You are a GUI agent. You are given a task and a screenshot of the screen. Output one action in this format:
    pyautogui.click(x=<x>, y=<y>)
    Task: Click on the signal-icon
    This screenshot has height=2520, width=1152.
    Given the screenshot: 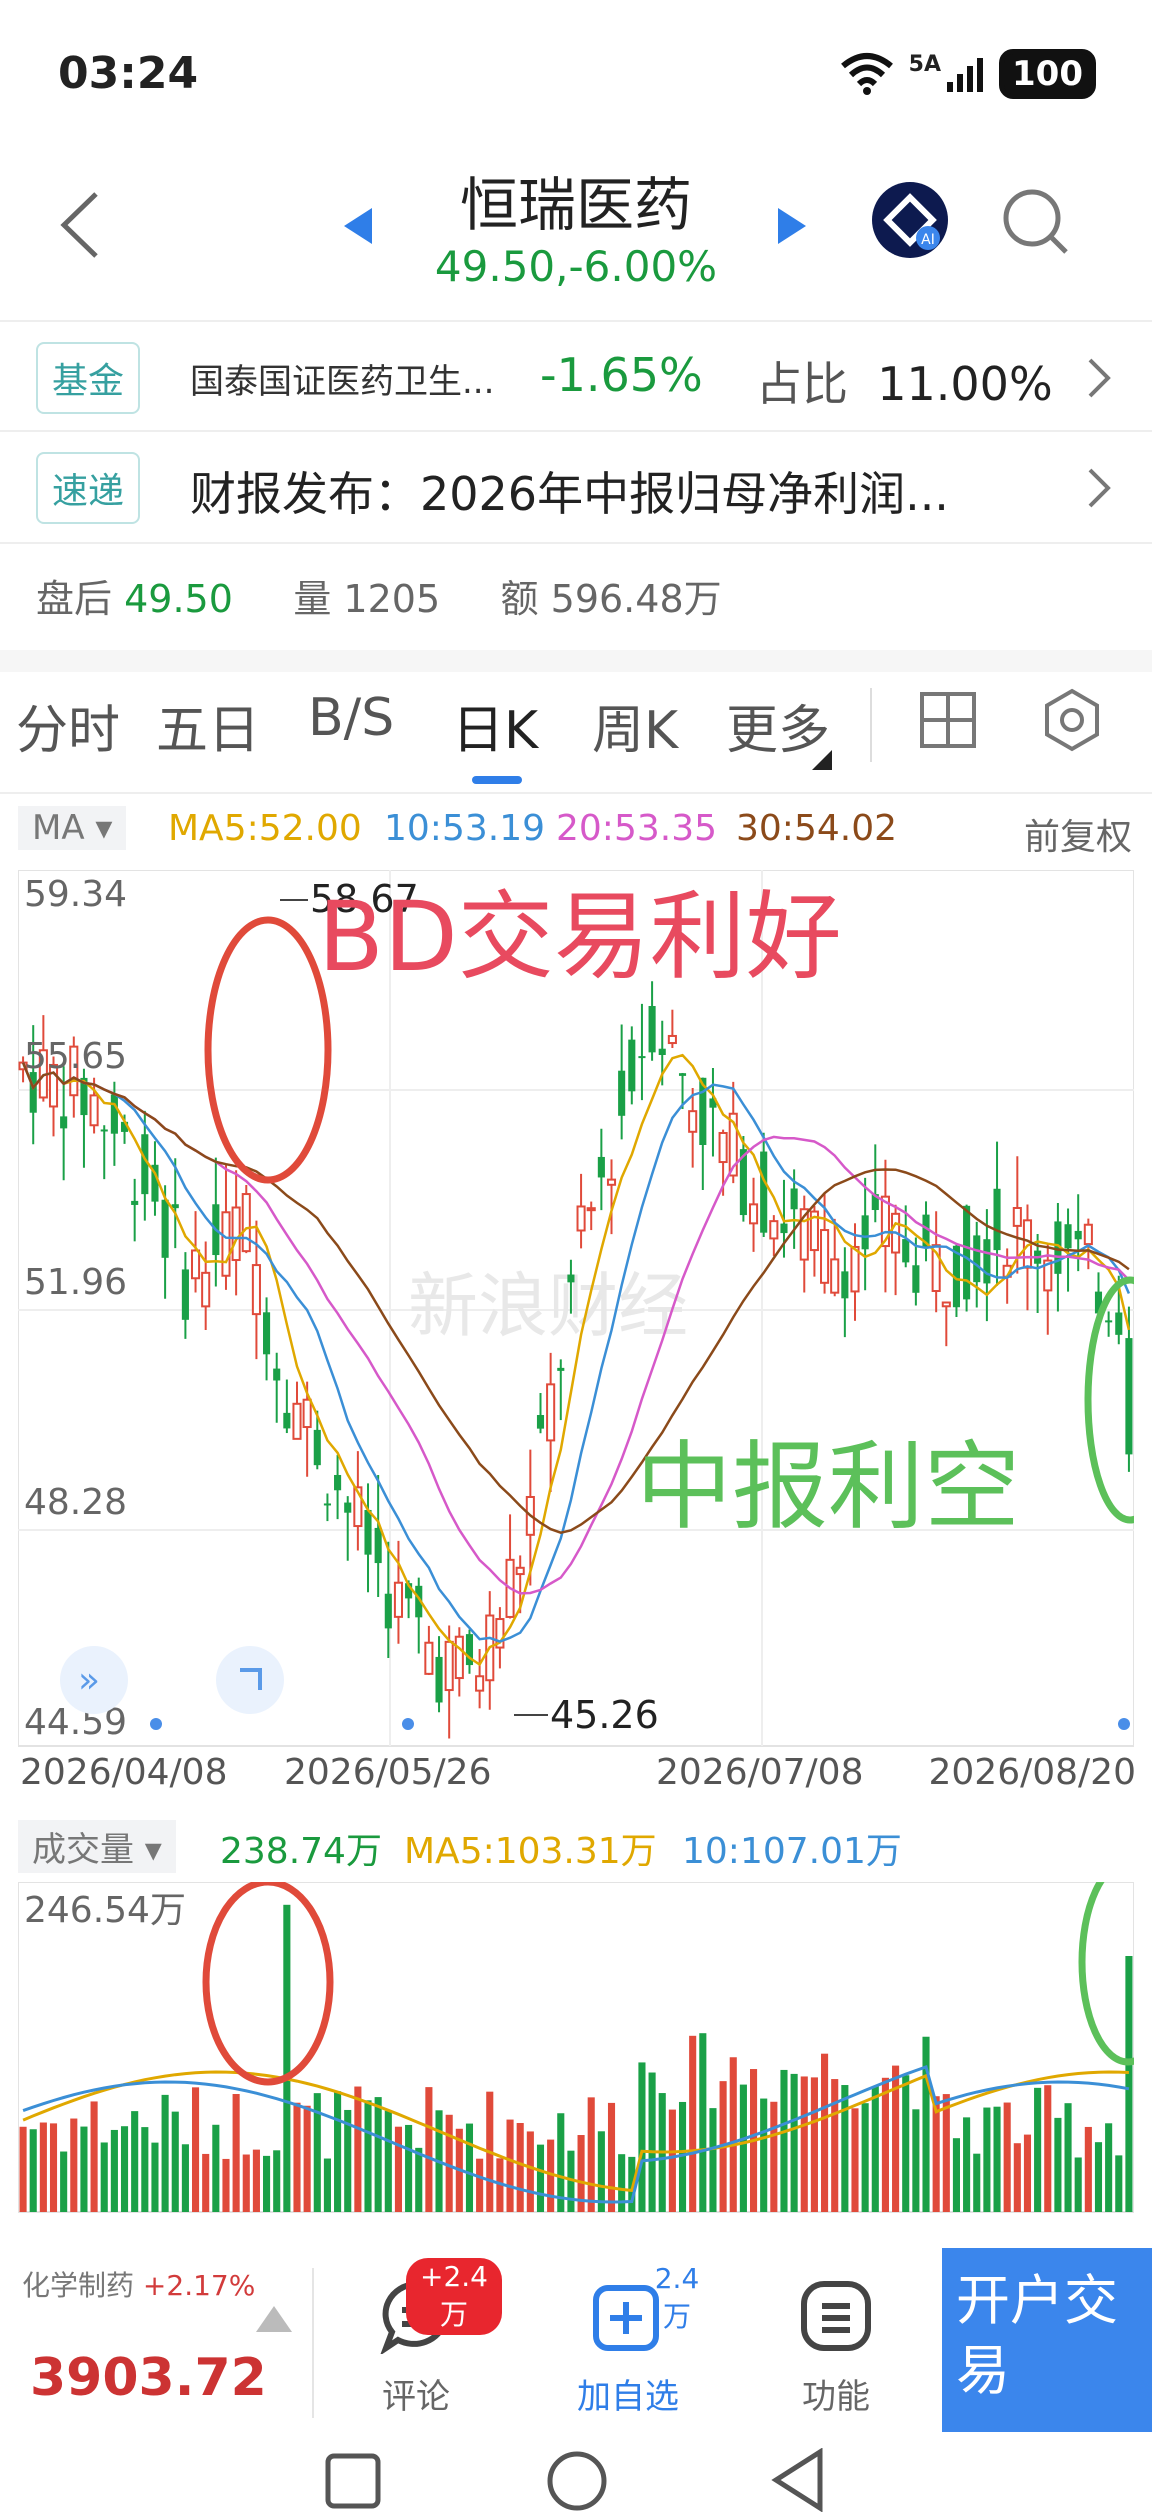 What is the action you would take?
    pyautogui.click(x=965, y=75)
    